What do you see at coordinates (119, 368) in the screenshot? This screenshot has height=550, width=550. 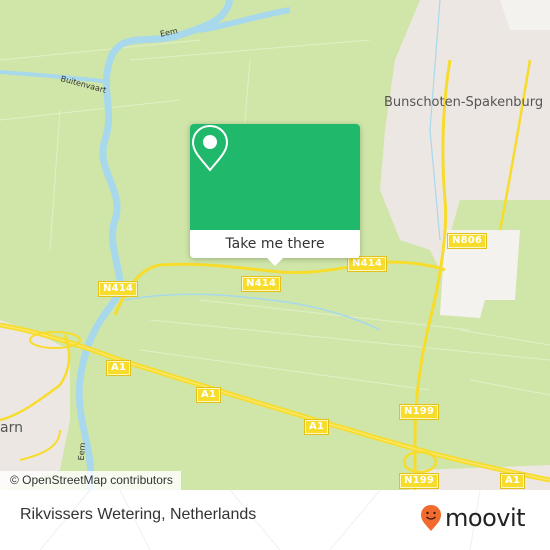 I see `road-shield-a1-left: A1` at bounding box center [119, 368].